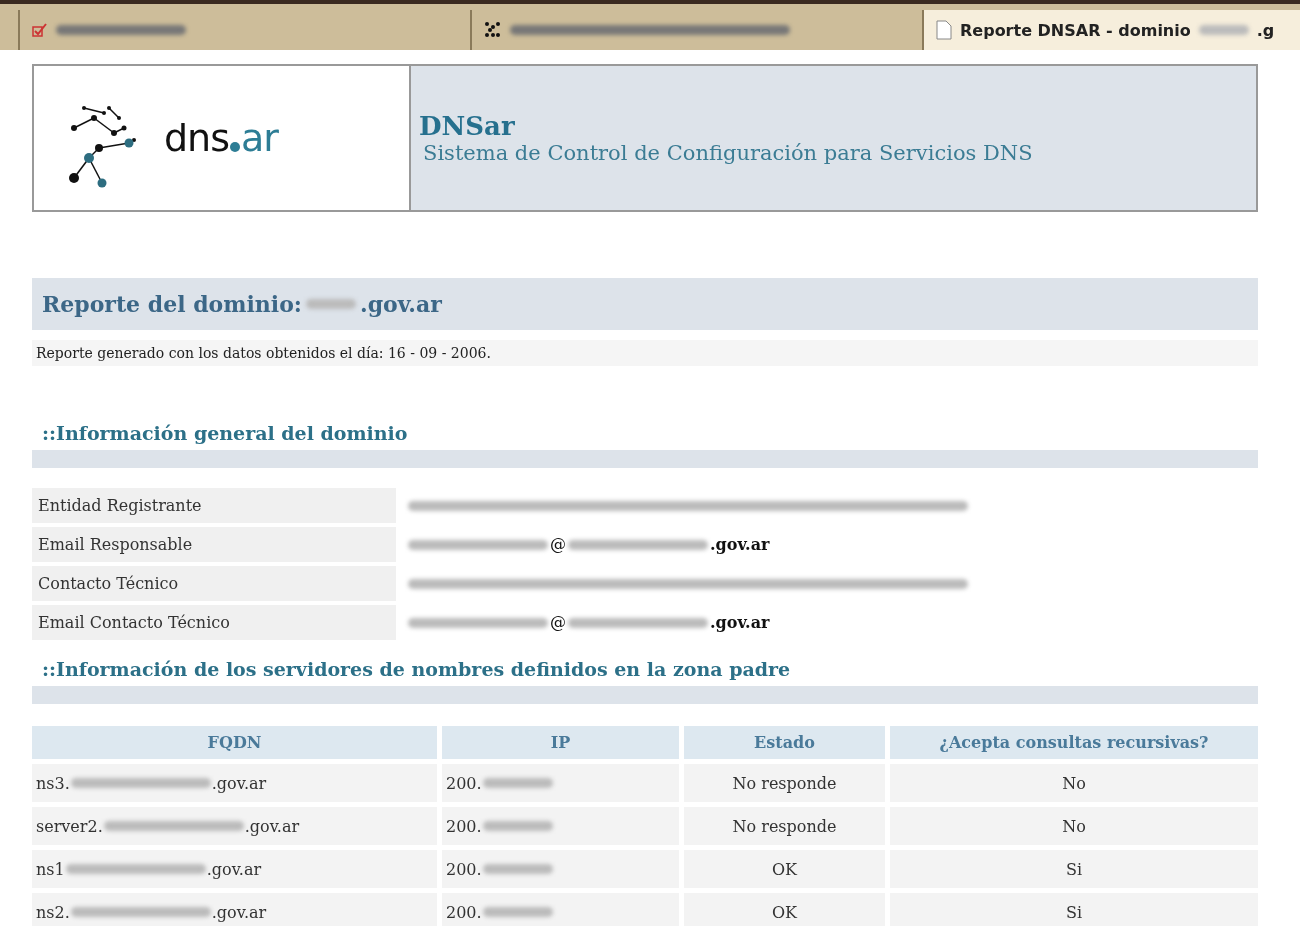 This screenshot has height=926, width=1300. What do you see at coordinates (53, 912) in the screenshot?
I see `text: ns2.` at bounding box center [53, 912].